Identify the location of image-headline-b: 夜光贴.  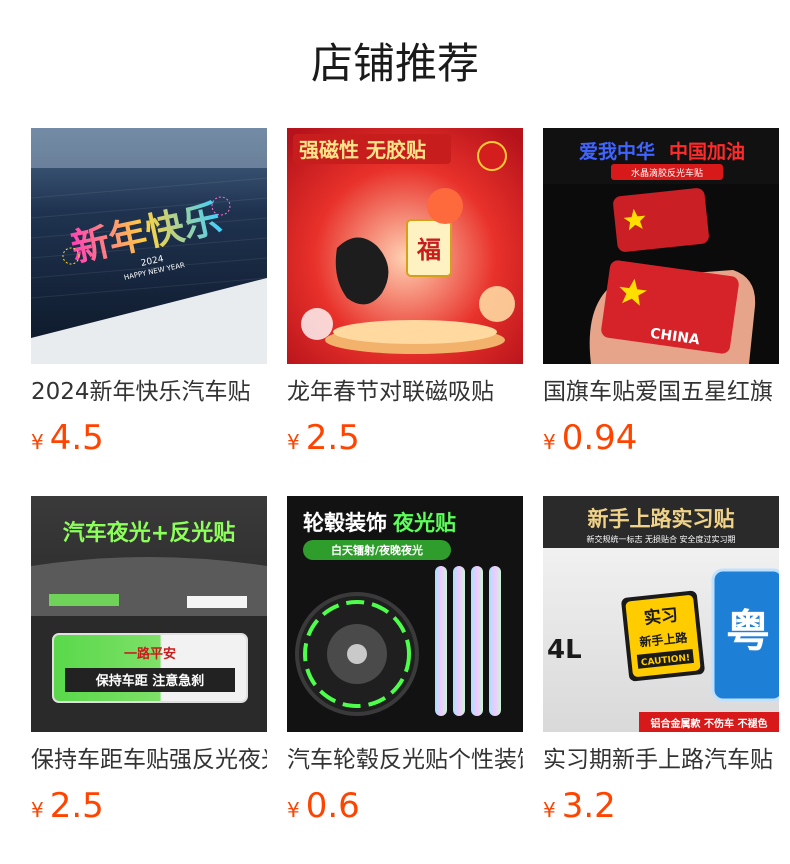
(424, 523).